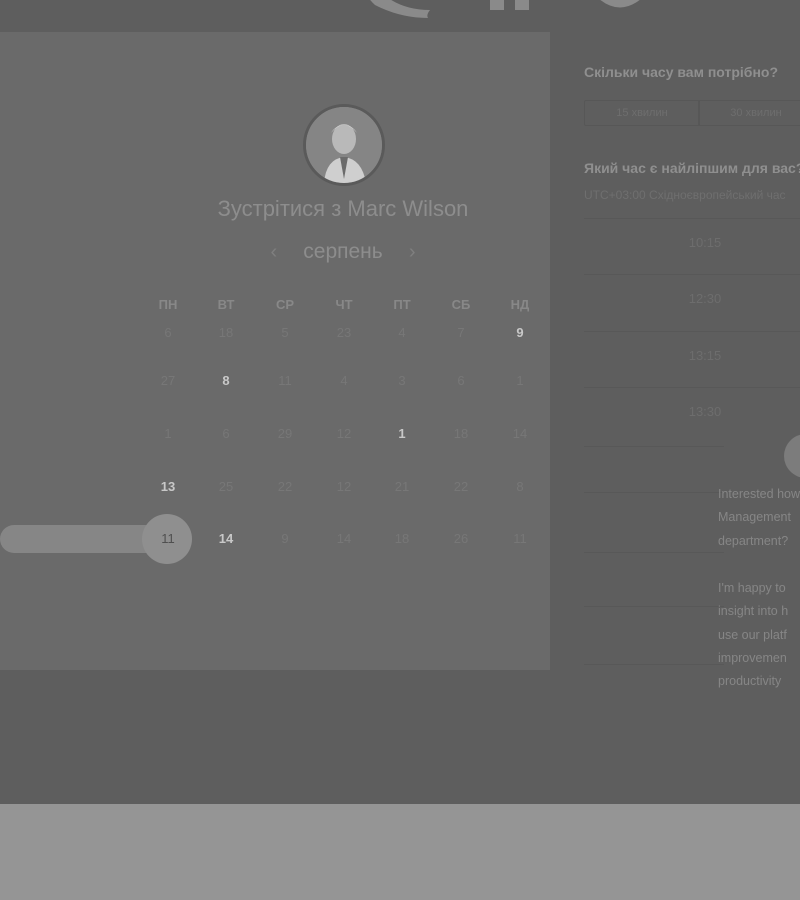  Describe the element at coordinates (412, 252) in the screenshot. I see `next-month-button: ›` at that location.